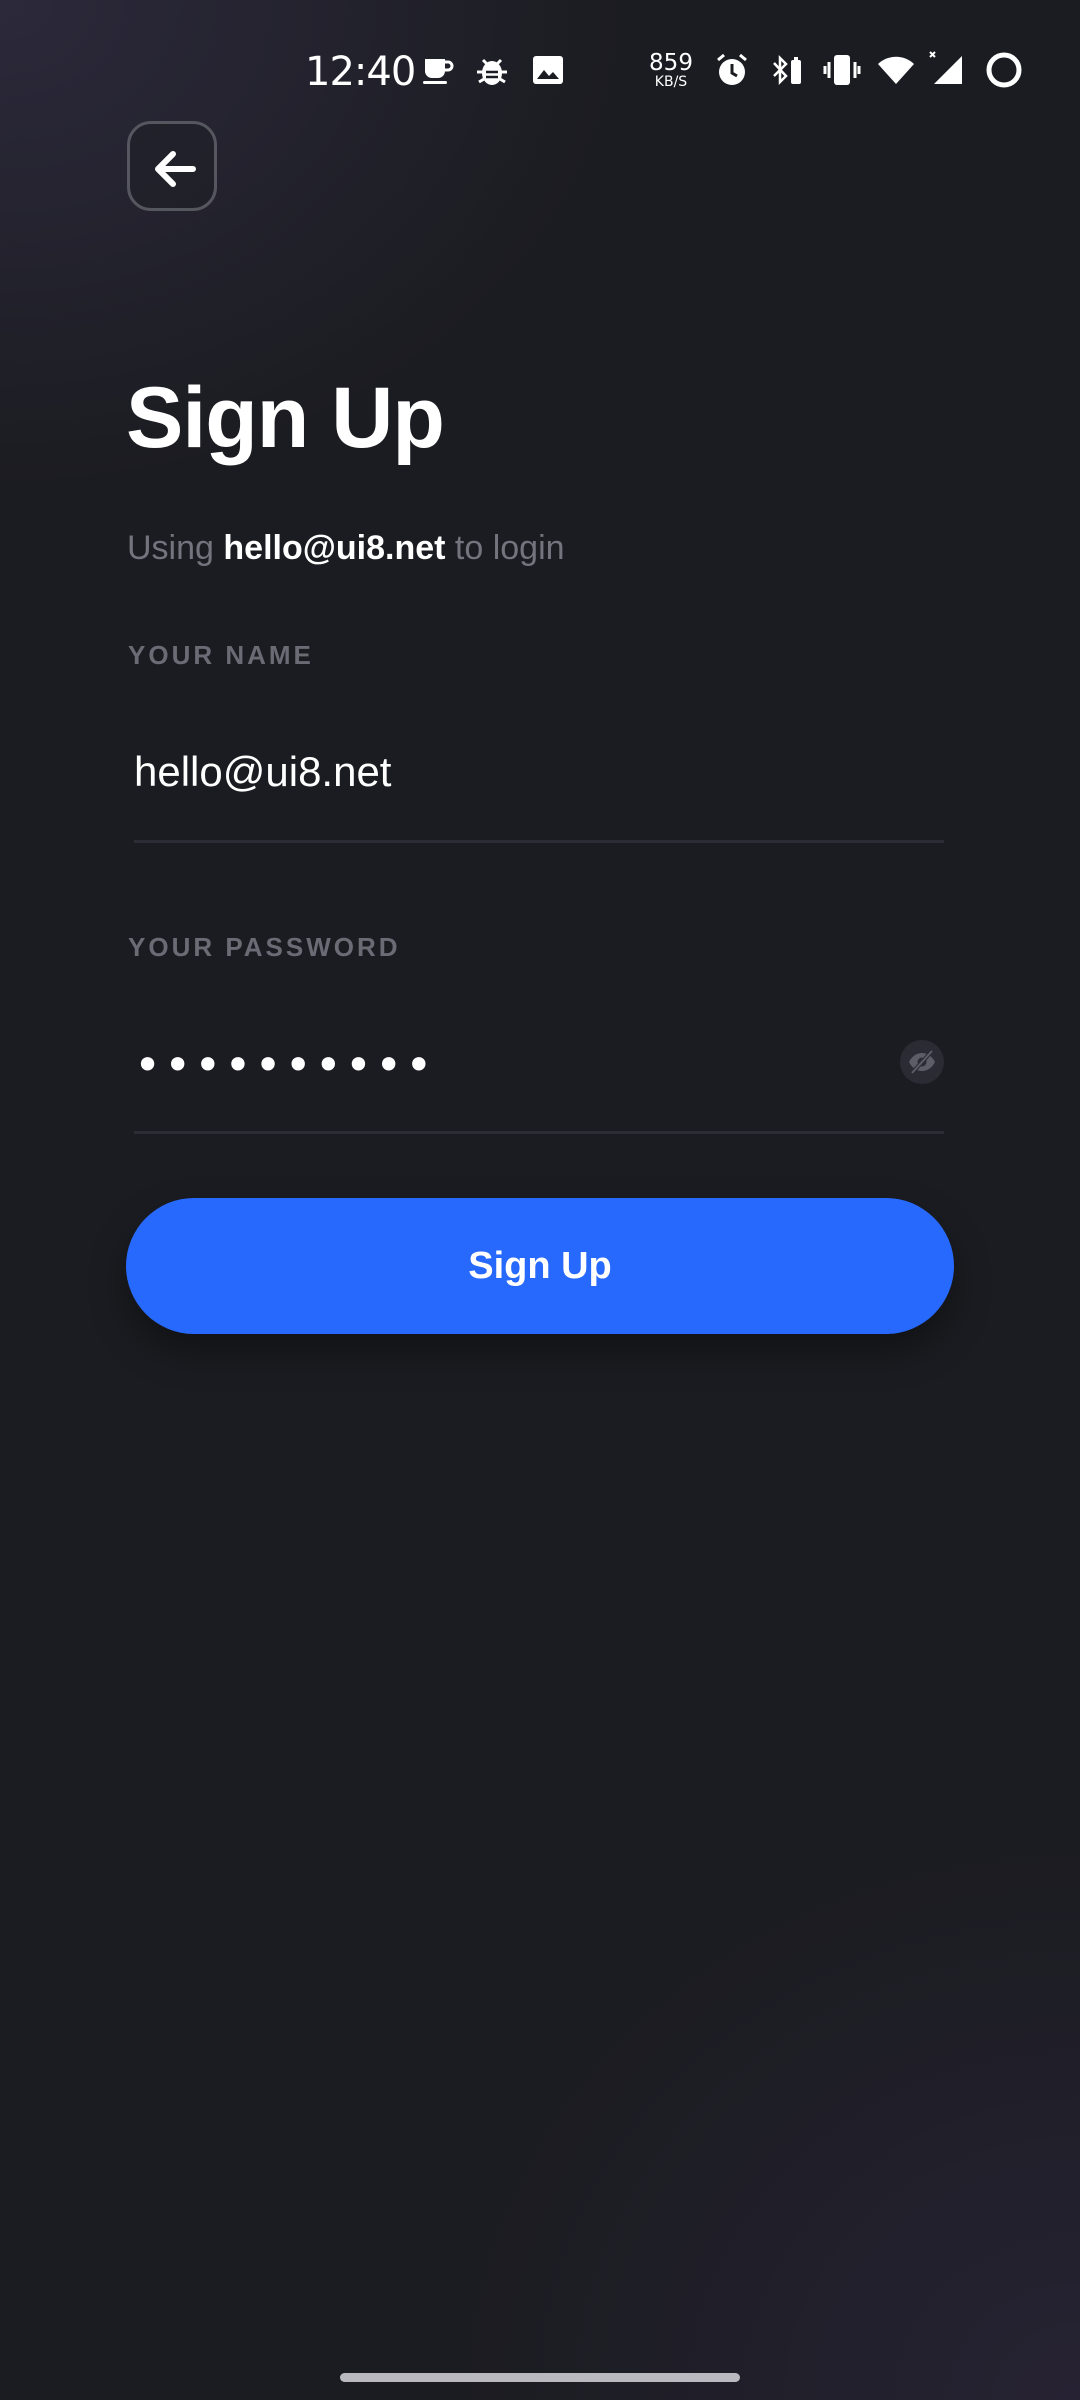  Describe the element at coordinates (540, 2377) in the screenshot. I see `home-indicator` at that location.